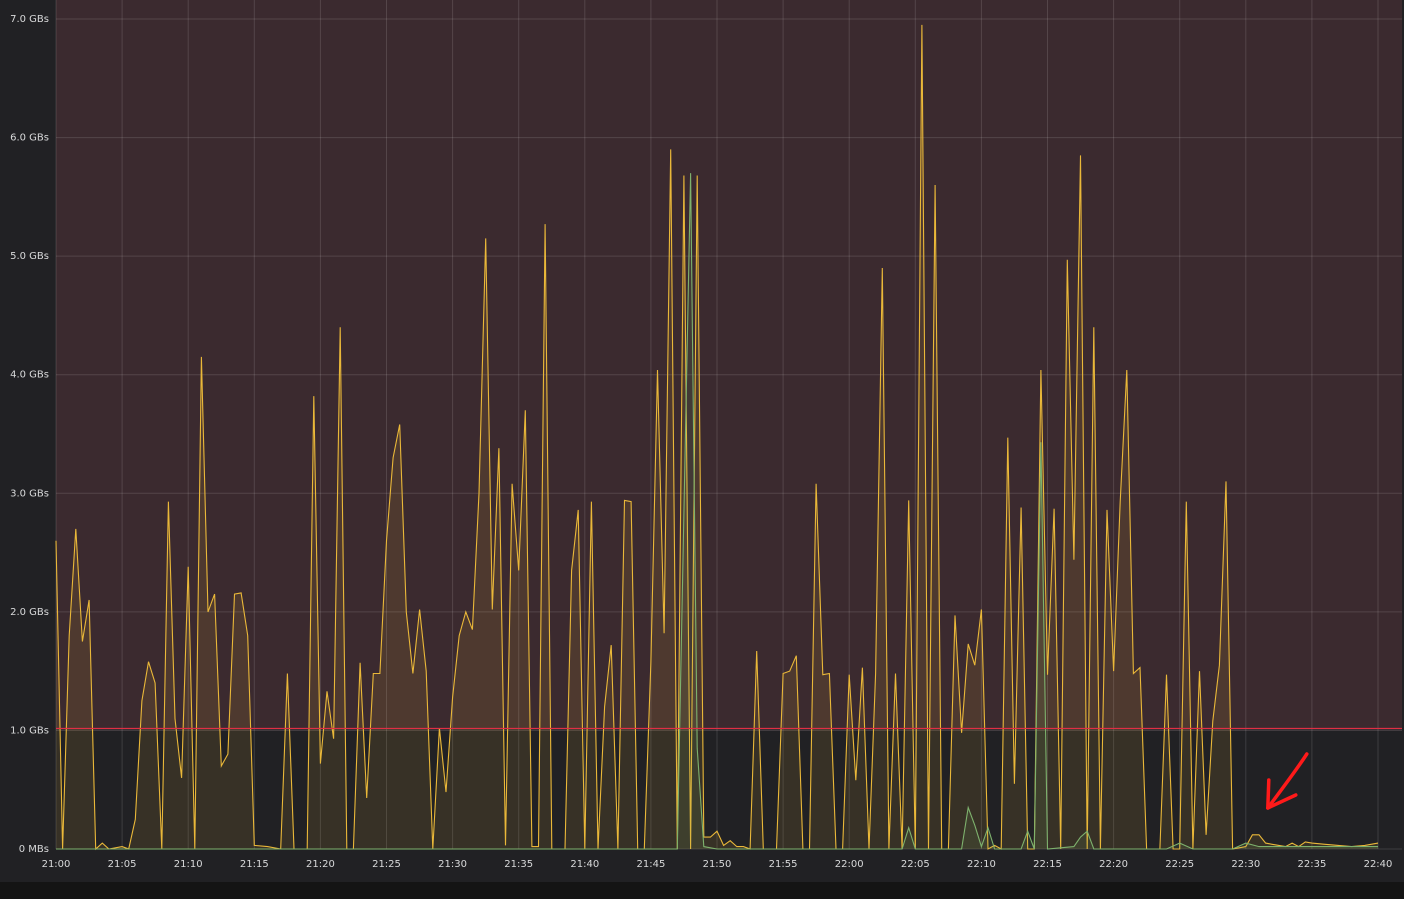 Image resolution: width=1404 pixels, height=899 pixels. I want to click on x-tick-label: 21:15, so click(254, 864).